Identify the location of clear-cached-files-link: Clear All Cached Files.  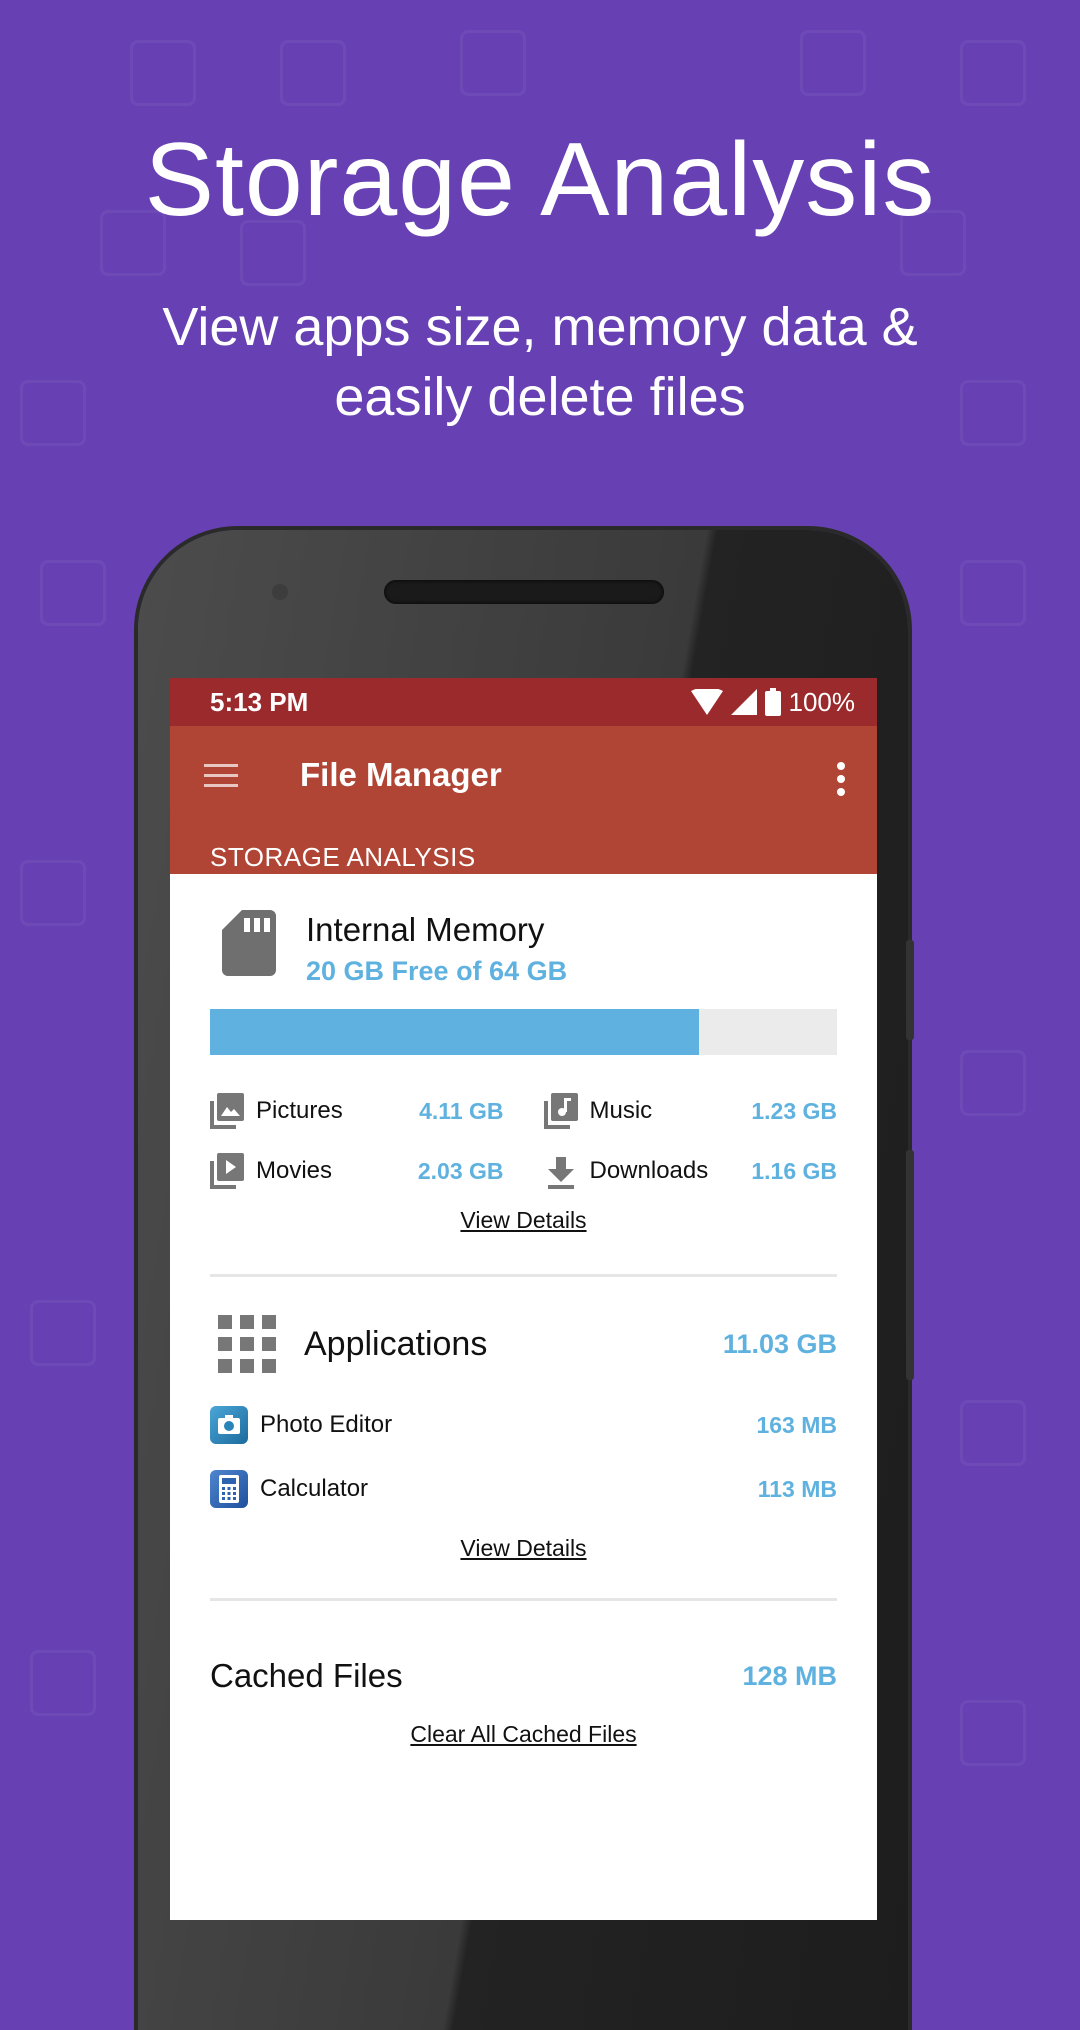
(523, 1734).